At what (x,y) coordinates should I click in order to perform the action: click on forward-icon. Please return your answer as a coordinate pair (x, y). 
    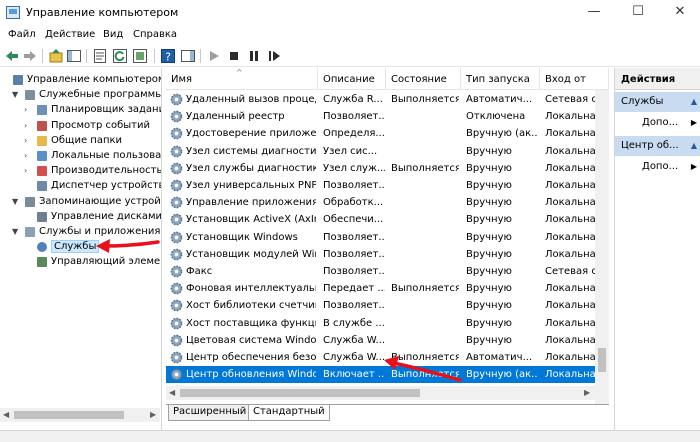
    Looking at the image, I should click on (30, 56).